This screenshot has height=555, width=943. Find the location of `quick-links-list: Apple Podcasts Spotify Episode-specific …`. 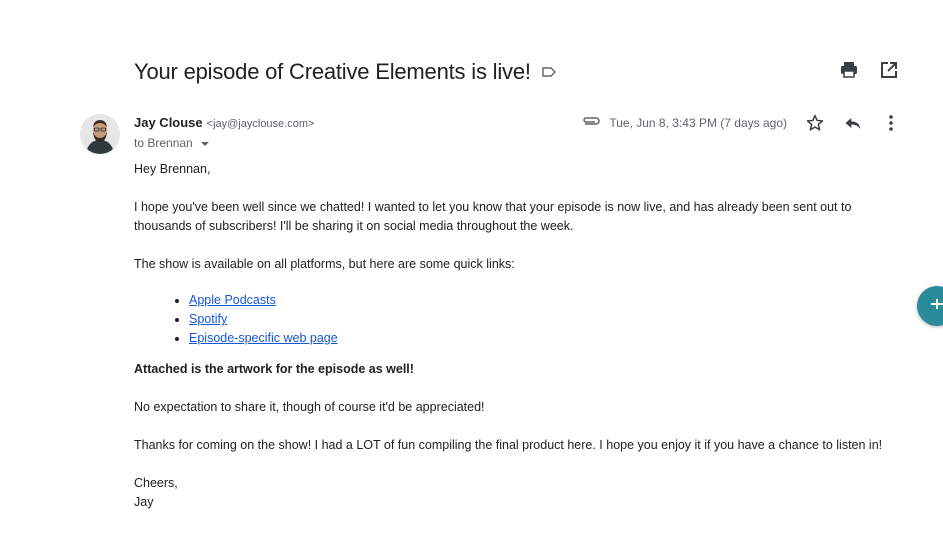

quick-links-list: Apple Podcasts Spotify Episode-specific … is located at coordinates (519, 319).